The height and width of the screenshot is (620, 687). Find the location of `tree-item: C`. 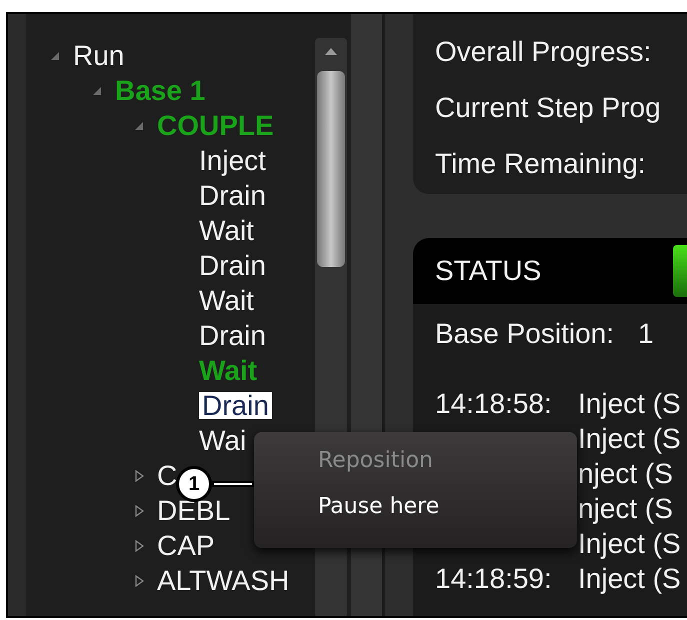

tree-item: C is located at coordinates (167, 475).